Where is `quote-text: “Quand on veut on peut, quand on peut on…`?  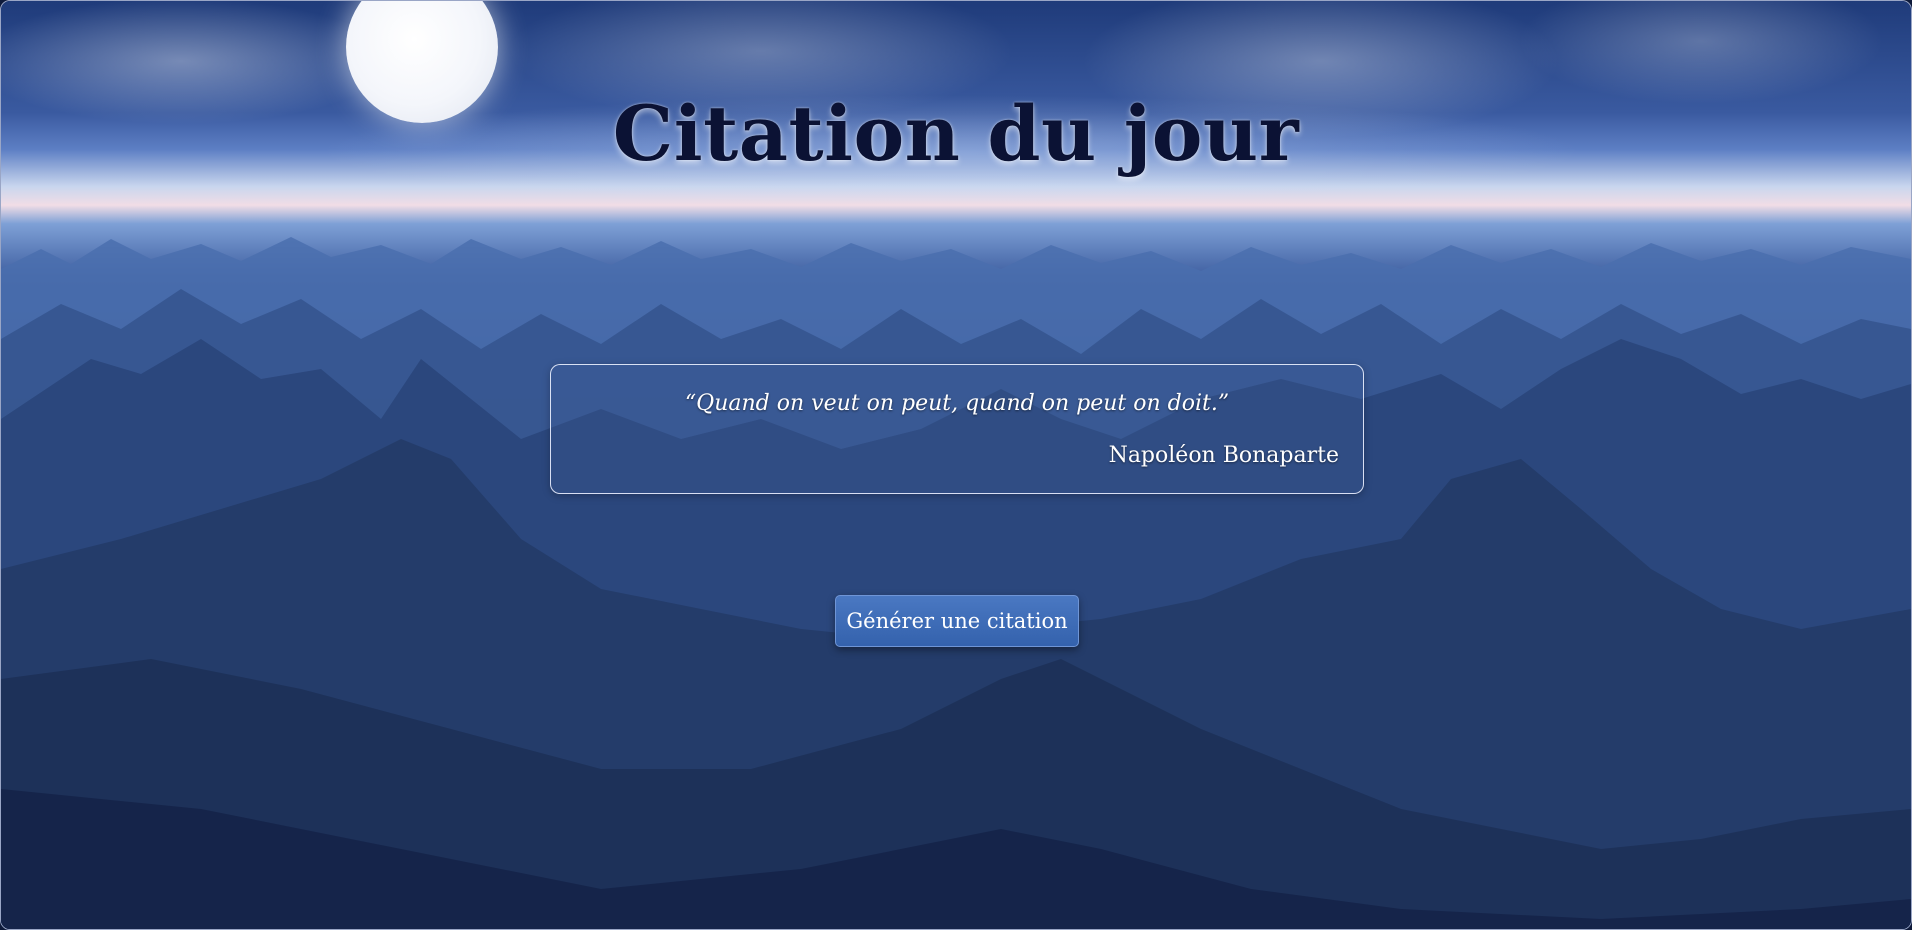 quote-text: “Quand on veut on peut, quand on peut on… is located at coordinates (957, 403).